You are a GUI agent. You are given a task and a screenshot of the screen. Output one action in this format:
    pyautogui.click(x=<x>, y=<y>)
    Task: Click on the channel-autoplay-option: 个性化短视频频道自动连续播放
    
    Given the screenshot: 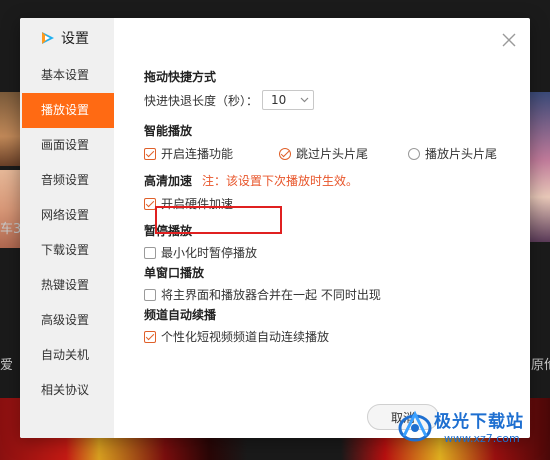 What is the action you would take?
    pyautogui.click(x=236, y=336)
    